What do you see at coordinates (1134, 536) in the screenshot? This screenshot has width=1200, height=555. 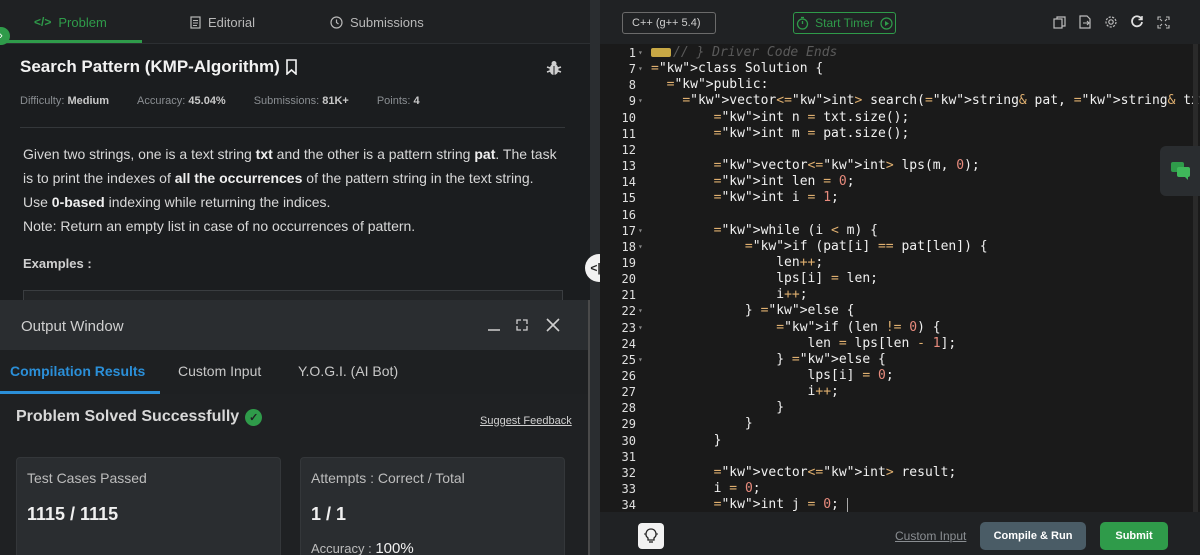 I see `submit-button: Submit` at bounding box center [1134, 536].